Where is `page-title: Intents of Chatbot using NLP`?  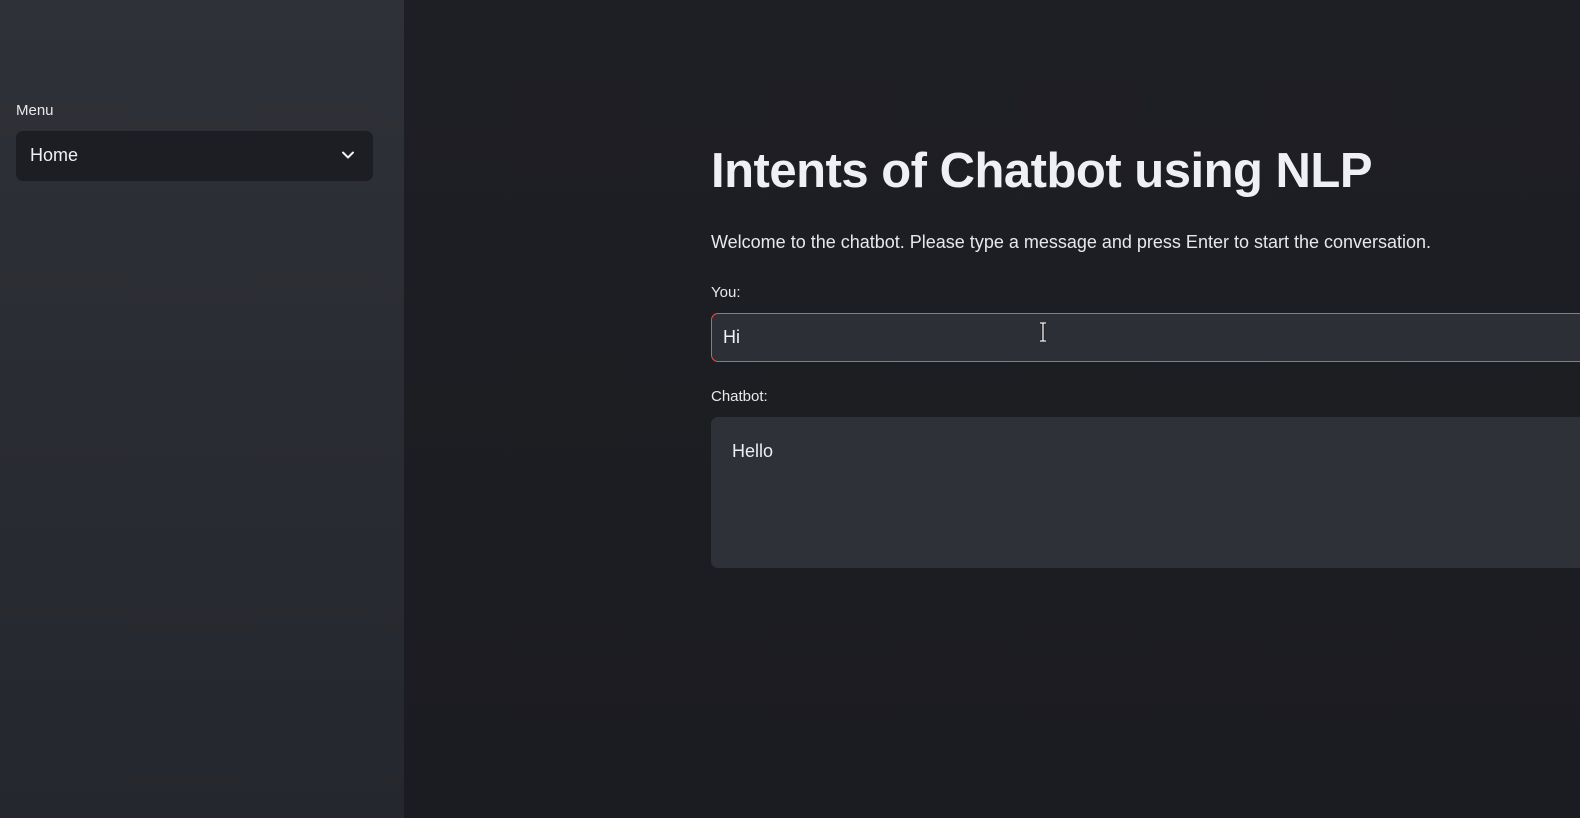
page-title: Intents of Chatbot using NLP is located at coordinates (1042, 171).